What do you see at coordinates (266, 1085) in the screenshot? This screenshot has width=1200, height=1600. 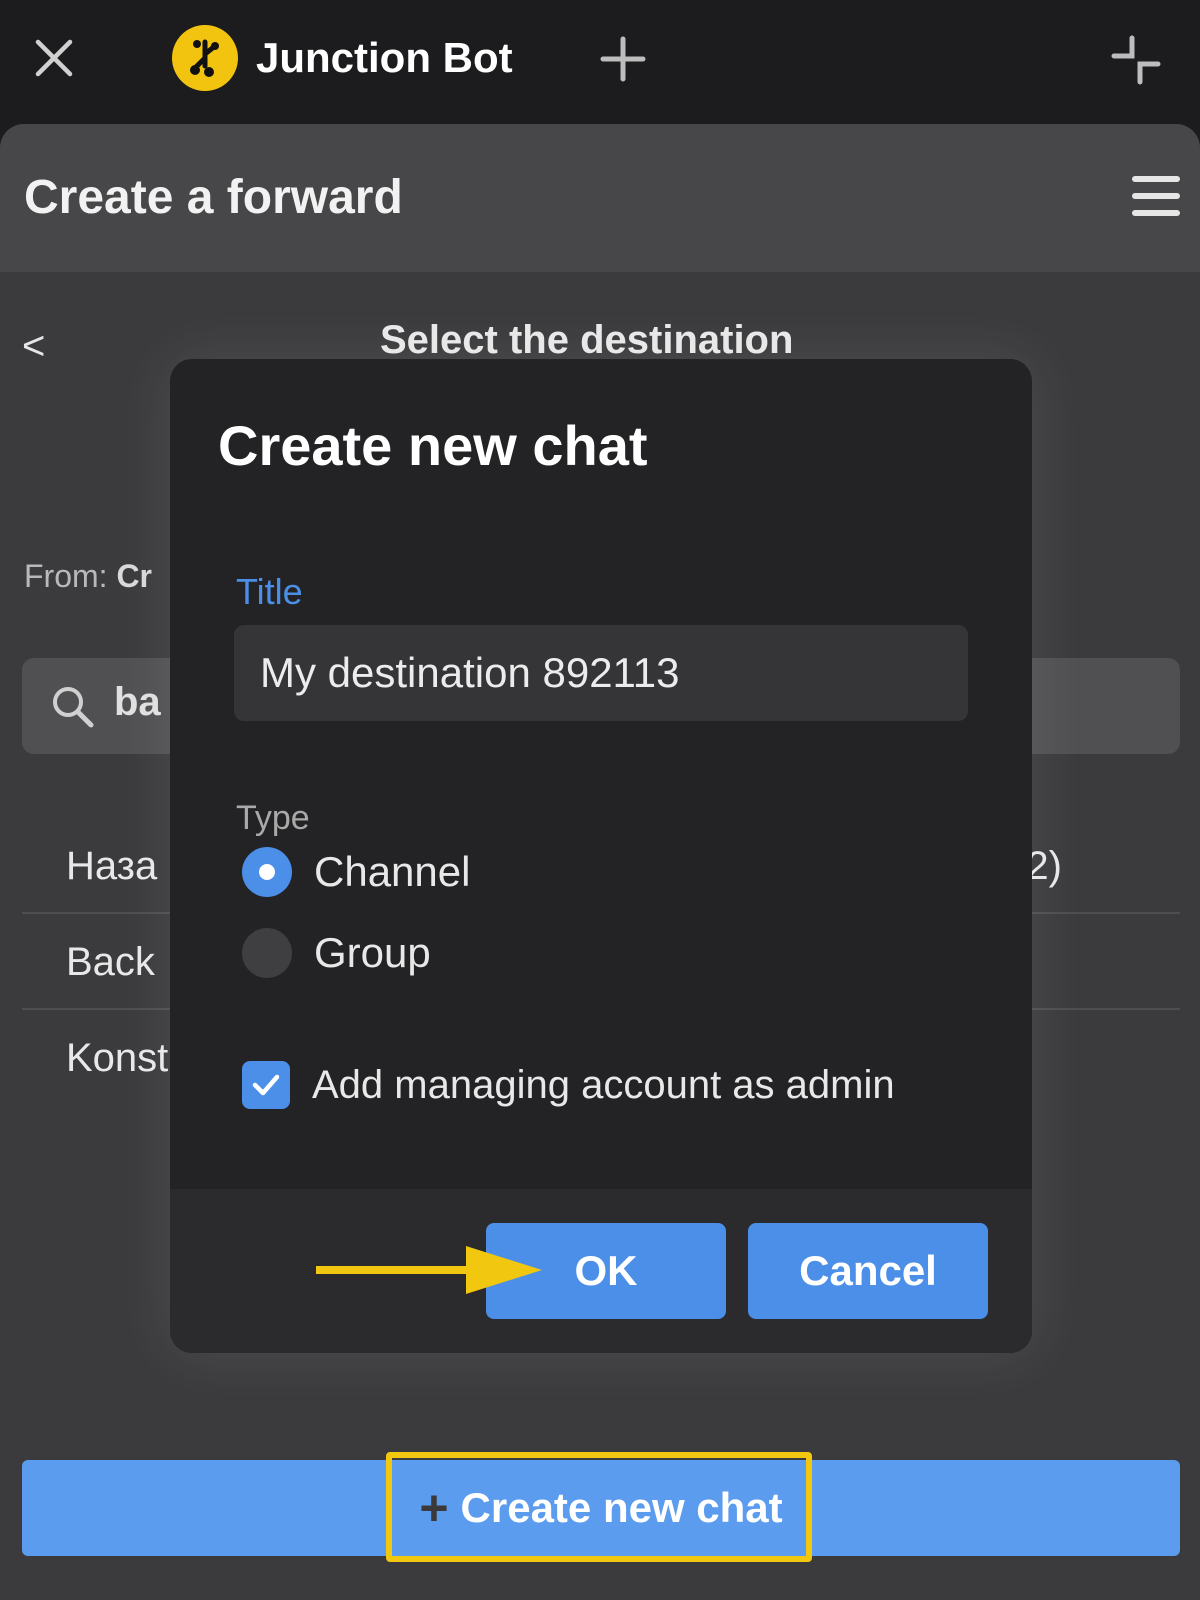 I see `checkbox-checked-icon` at bounding box center [266, 1085].